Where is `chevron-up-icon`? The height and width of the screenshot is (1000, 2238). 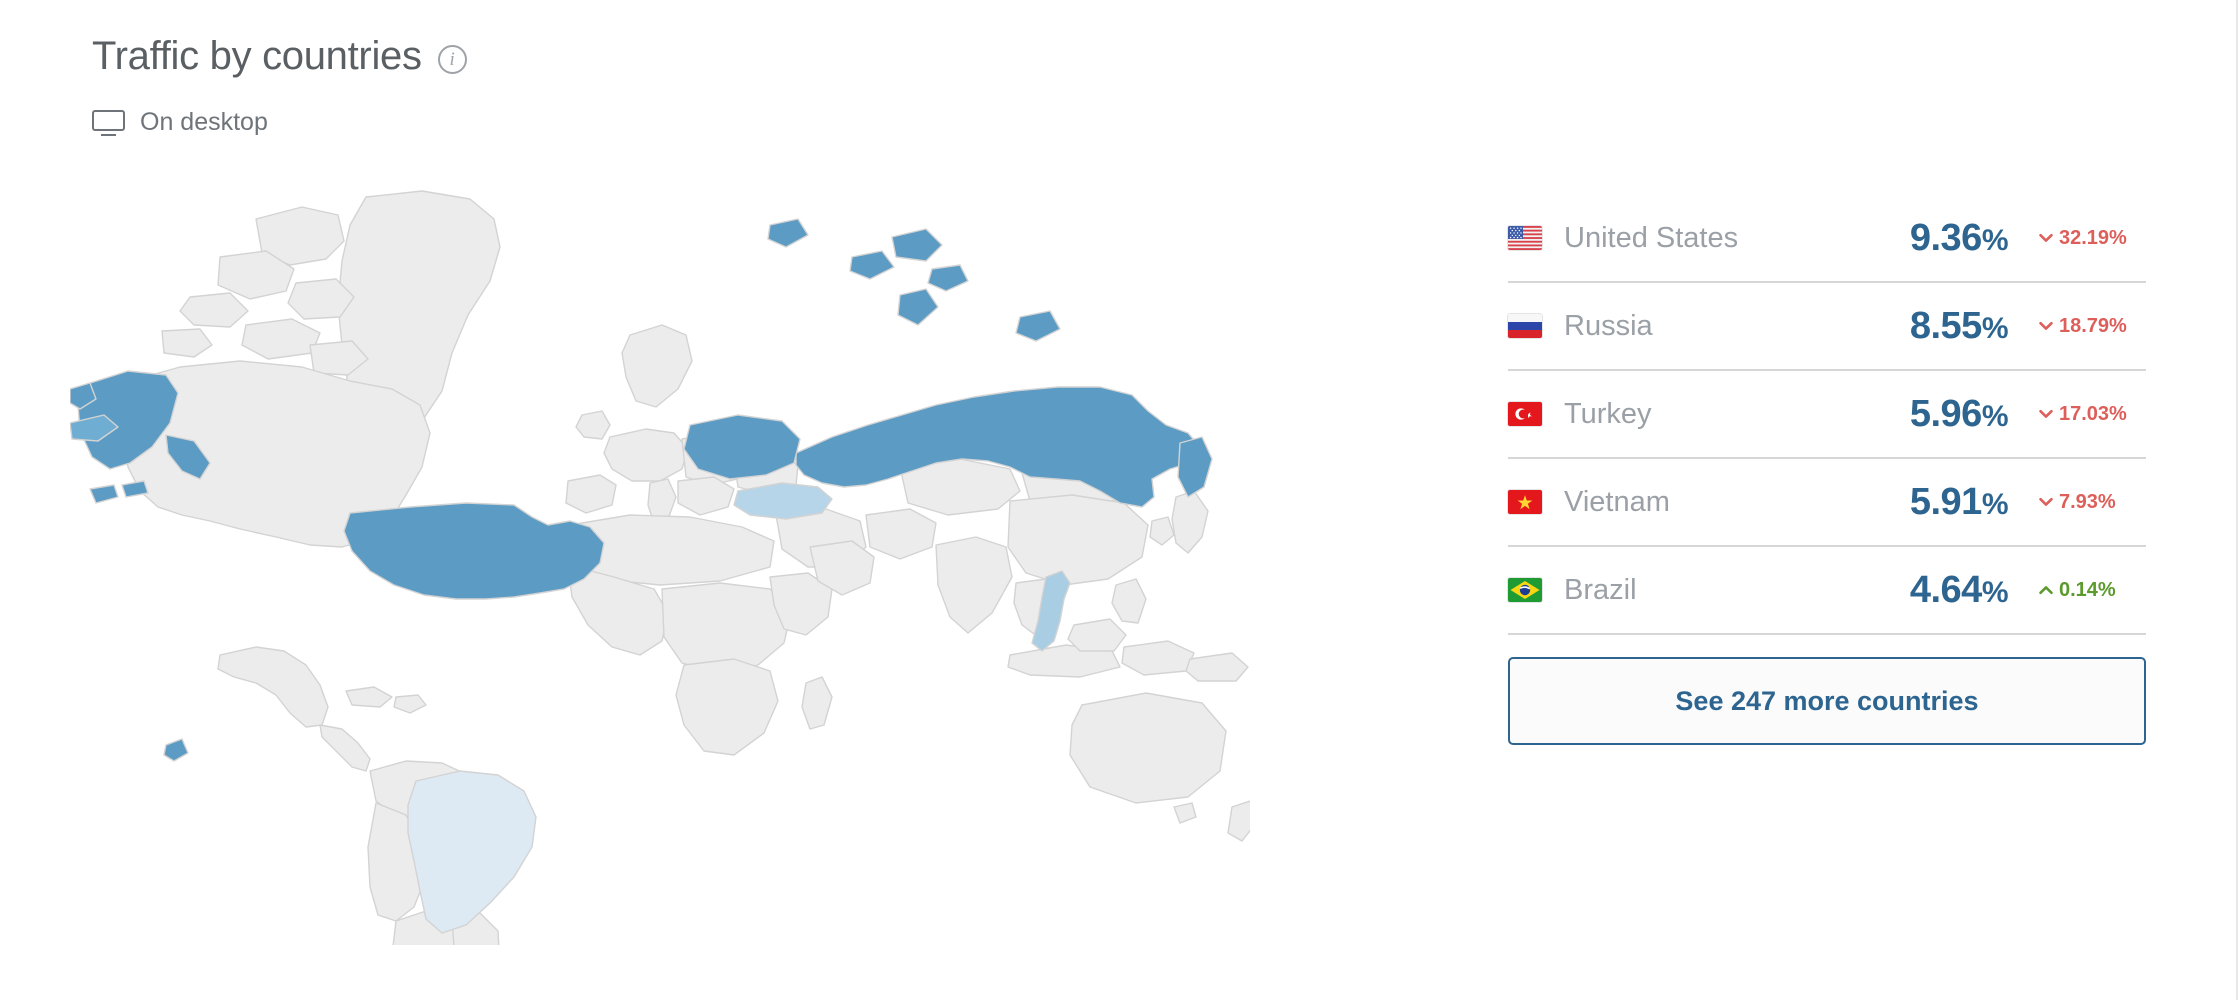 chevron-up-icon is located at coordinates (2046, 590).